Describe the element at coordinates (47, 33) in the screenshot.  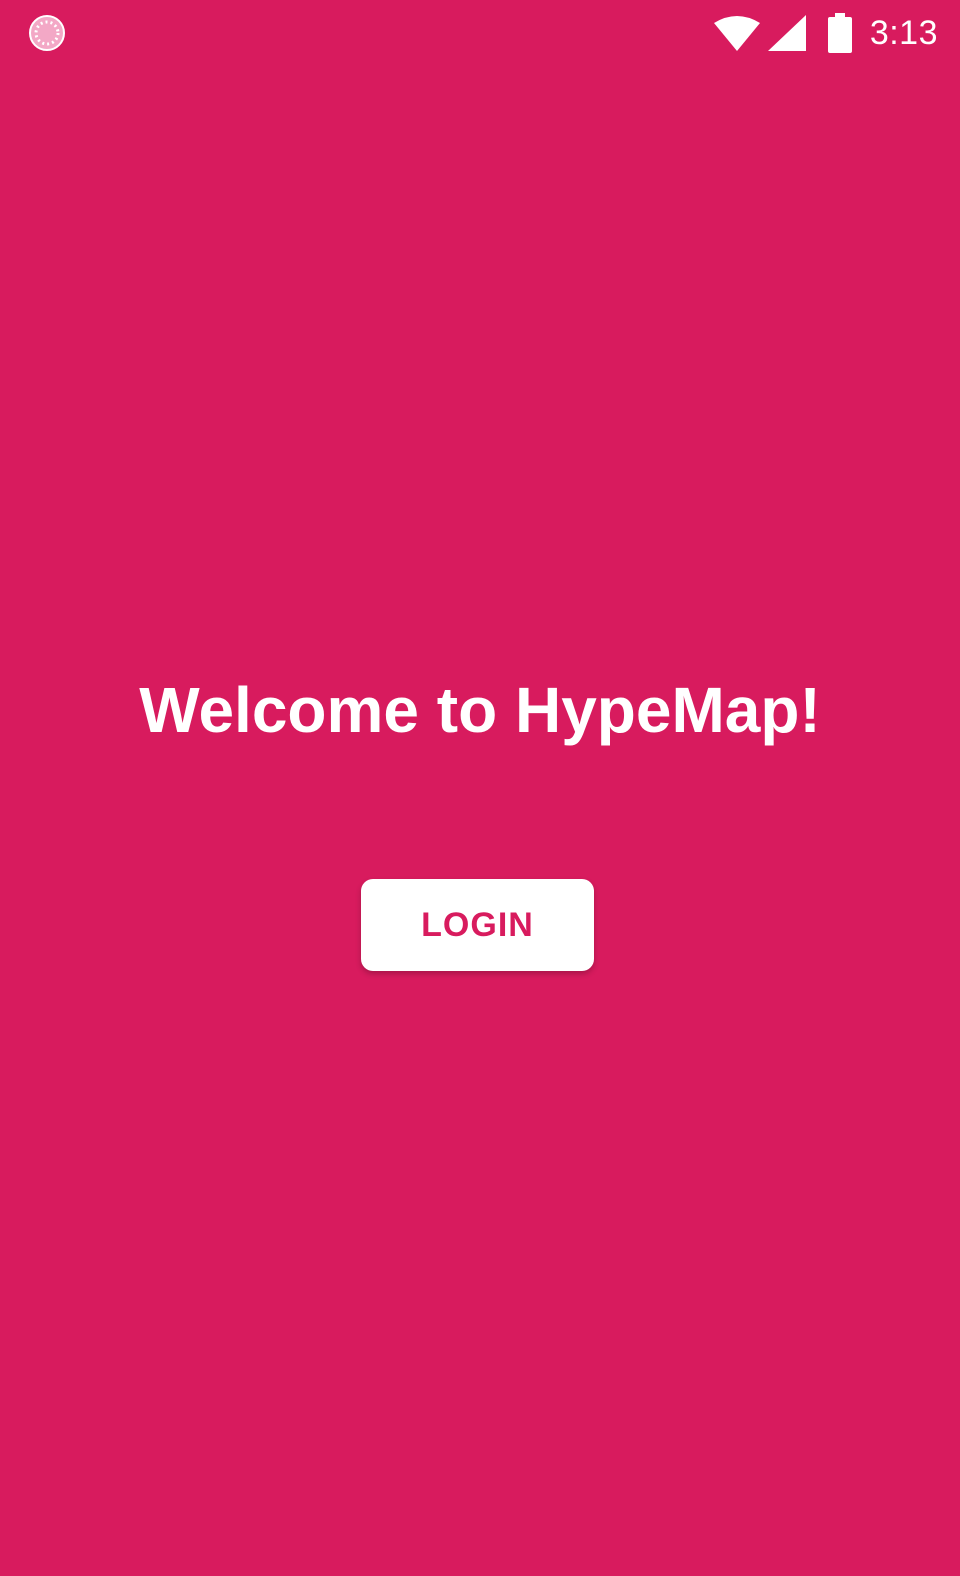
I see `spinner-notification-icon` at that location.